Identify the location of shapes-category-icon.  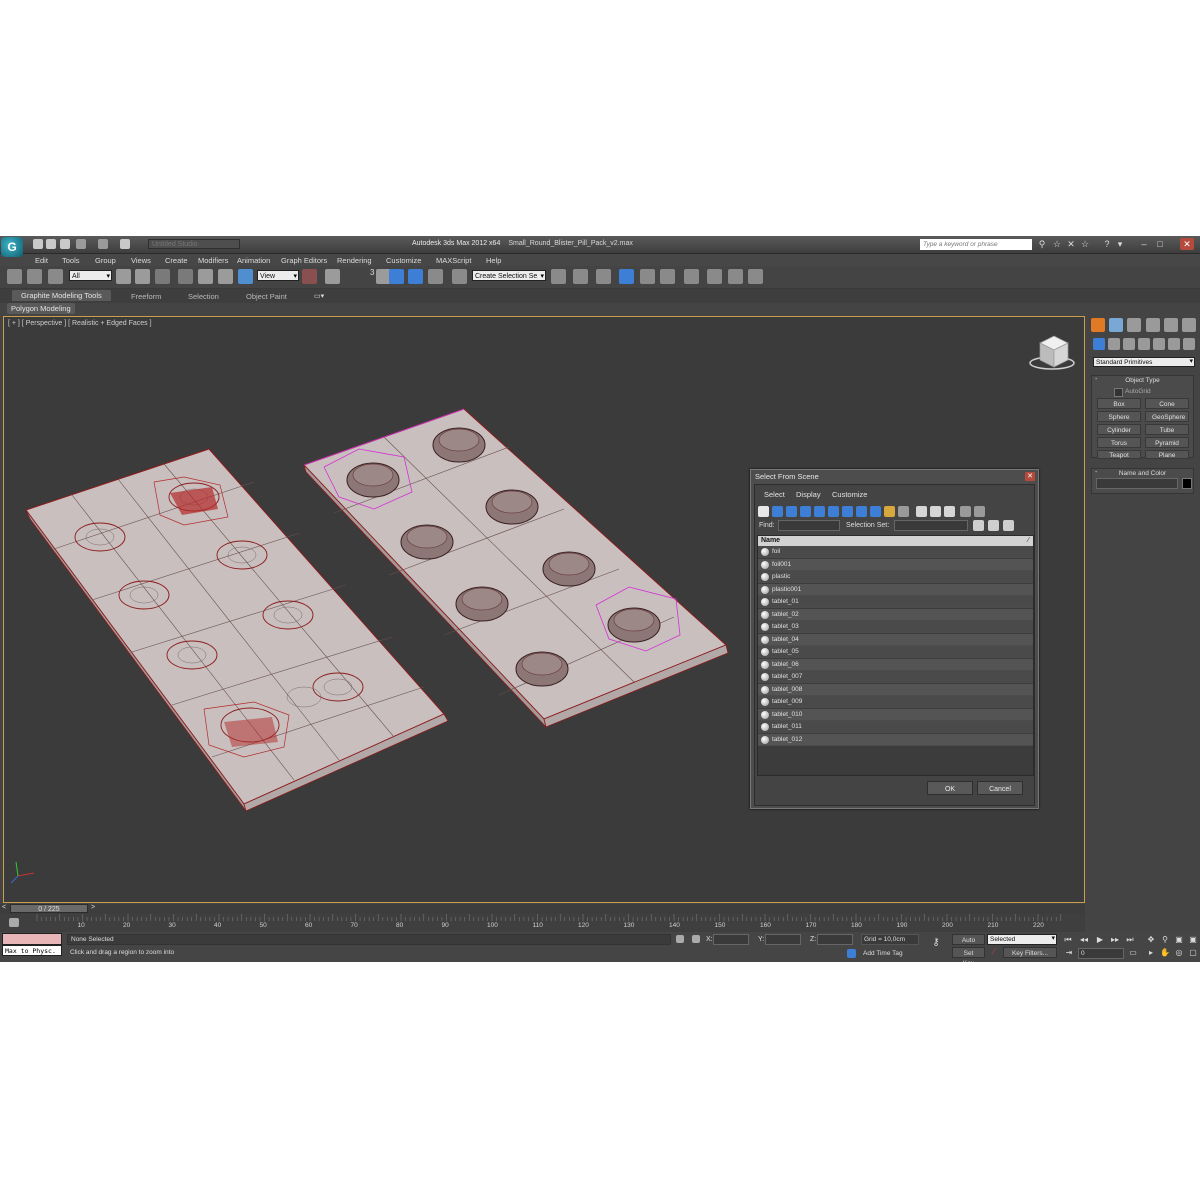
(1114, 344).